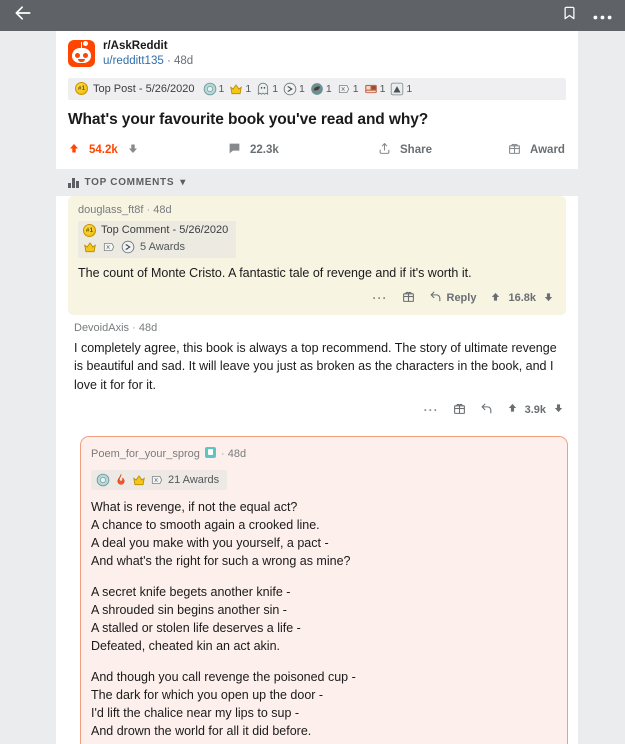 The image size is (625, 744). I want to click on comment-action-bar: ··· Reply 16.8k, so click(317, 298).